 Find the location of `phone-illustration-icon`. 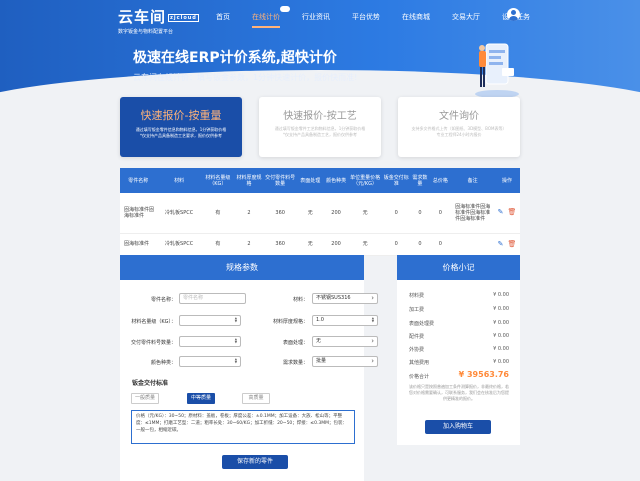

phone-illustration-icon is located at coordinates (497, 70).